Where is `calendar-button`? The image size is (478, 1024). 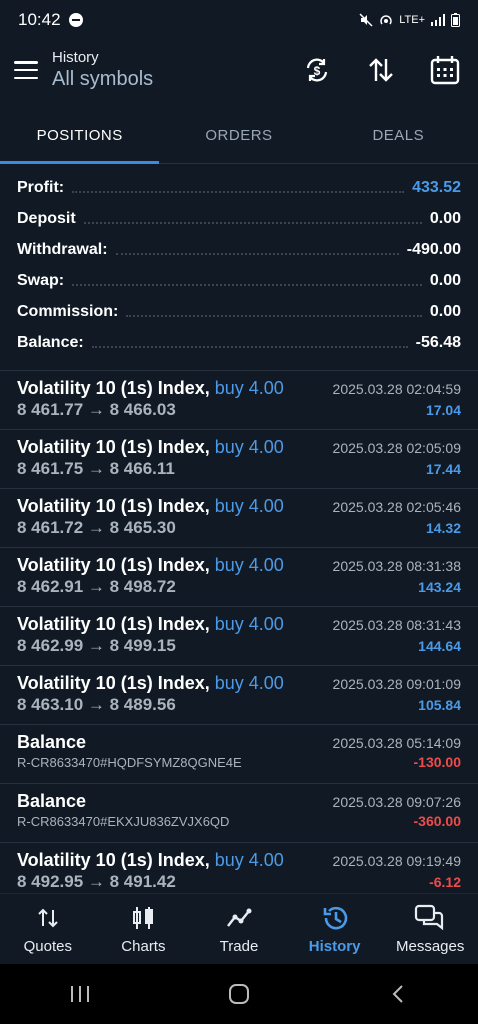 calendar-button is located at coordinates (445, 70).